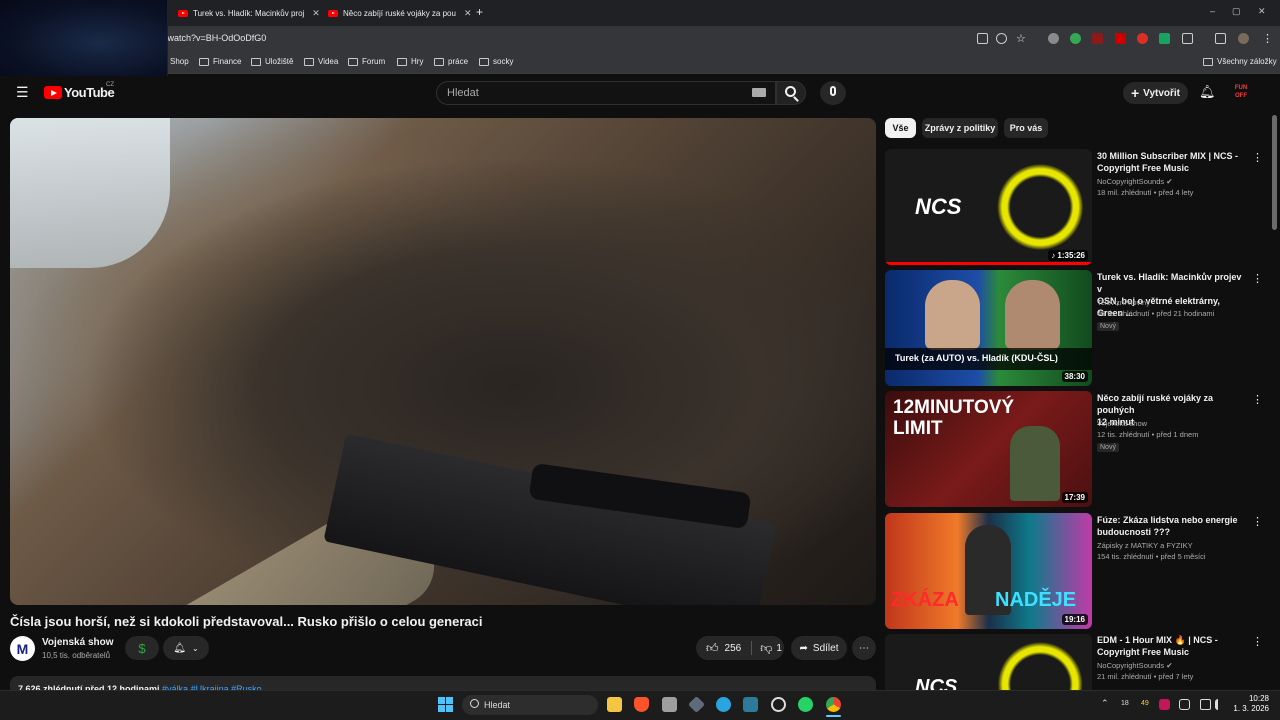  I want to click on whatsapp-icon, so click(805, 704).